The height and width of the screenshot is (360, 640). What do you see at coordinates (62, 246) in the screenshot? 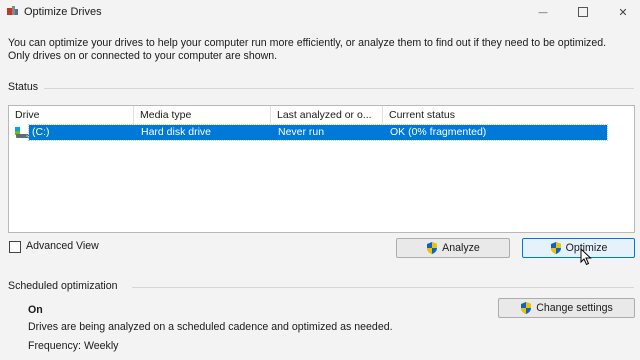
I see `advanced-view-label: Advanced View` at bounding box center [62, 246].